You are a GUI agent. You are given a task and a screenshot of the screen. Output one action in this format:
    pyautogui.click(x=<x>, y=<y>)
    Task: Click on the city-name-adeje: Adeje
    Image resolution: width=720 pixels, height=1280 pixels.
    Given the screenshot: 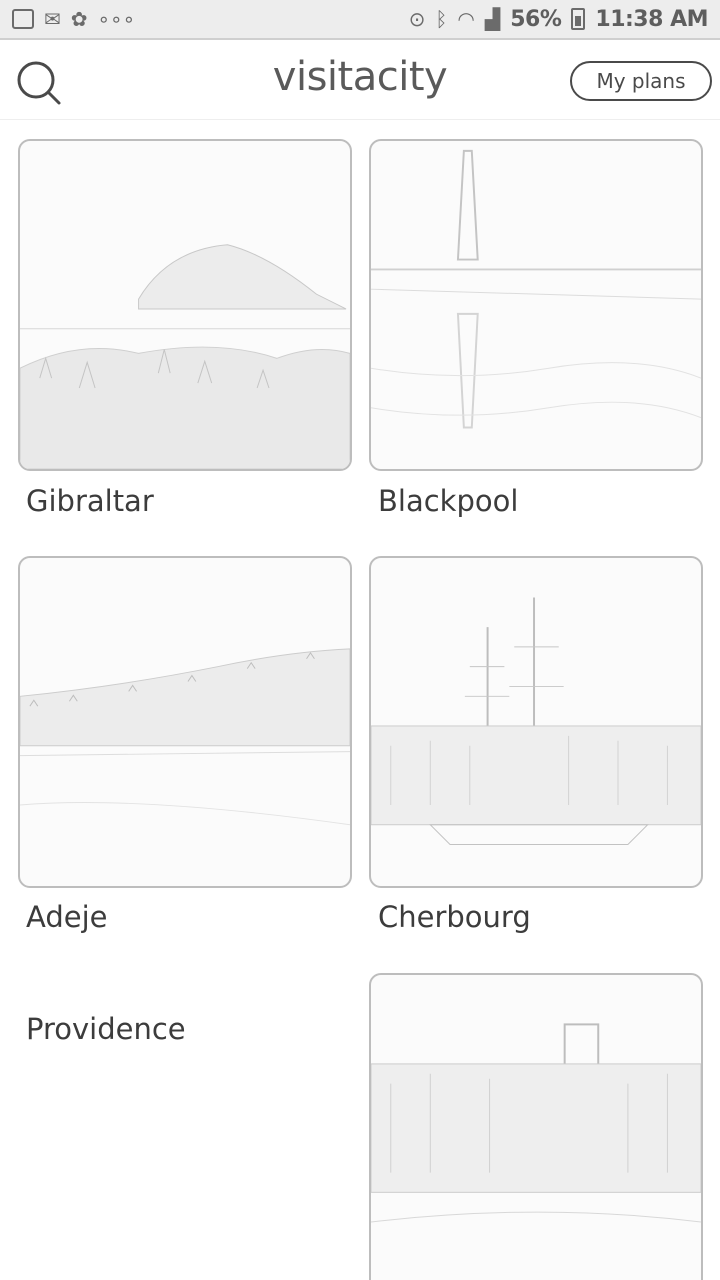 What is the action you would take?
    pyautogui.click(x=66, y=917)
    